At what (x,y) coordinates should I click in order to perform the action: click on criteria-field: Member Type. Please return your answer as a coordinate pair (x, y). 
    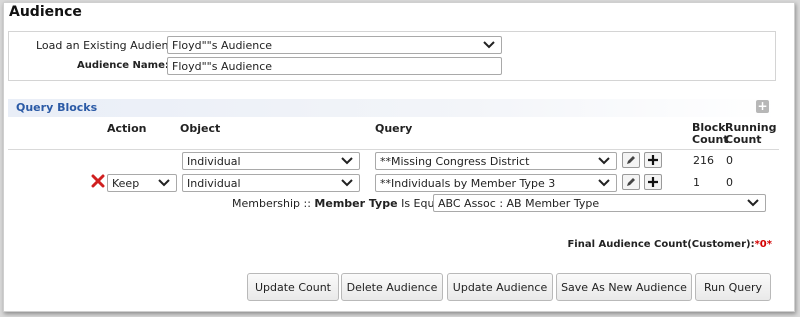
    Looking at the image, I should click on (356, 203).